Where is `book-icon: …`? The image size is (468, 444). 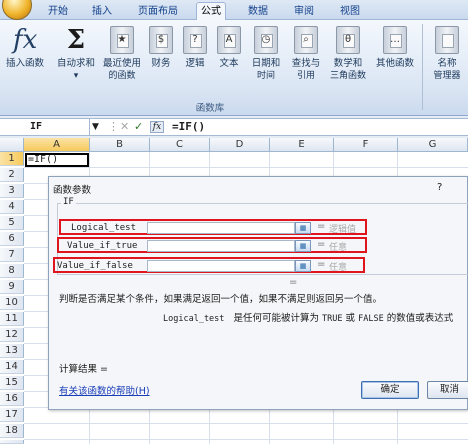 book-icon: … is located at coordinates (395, 40).